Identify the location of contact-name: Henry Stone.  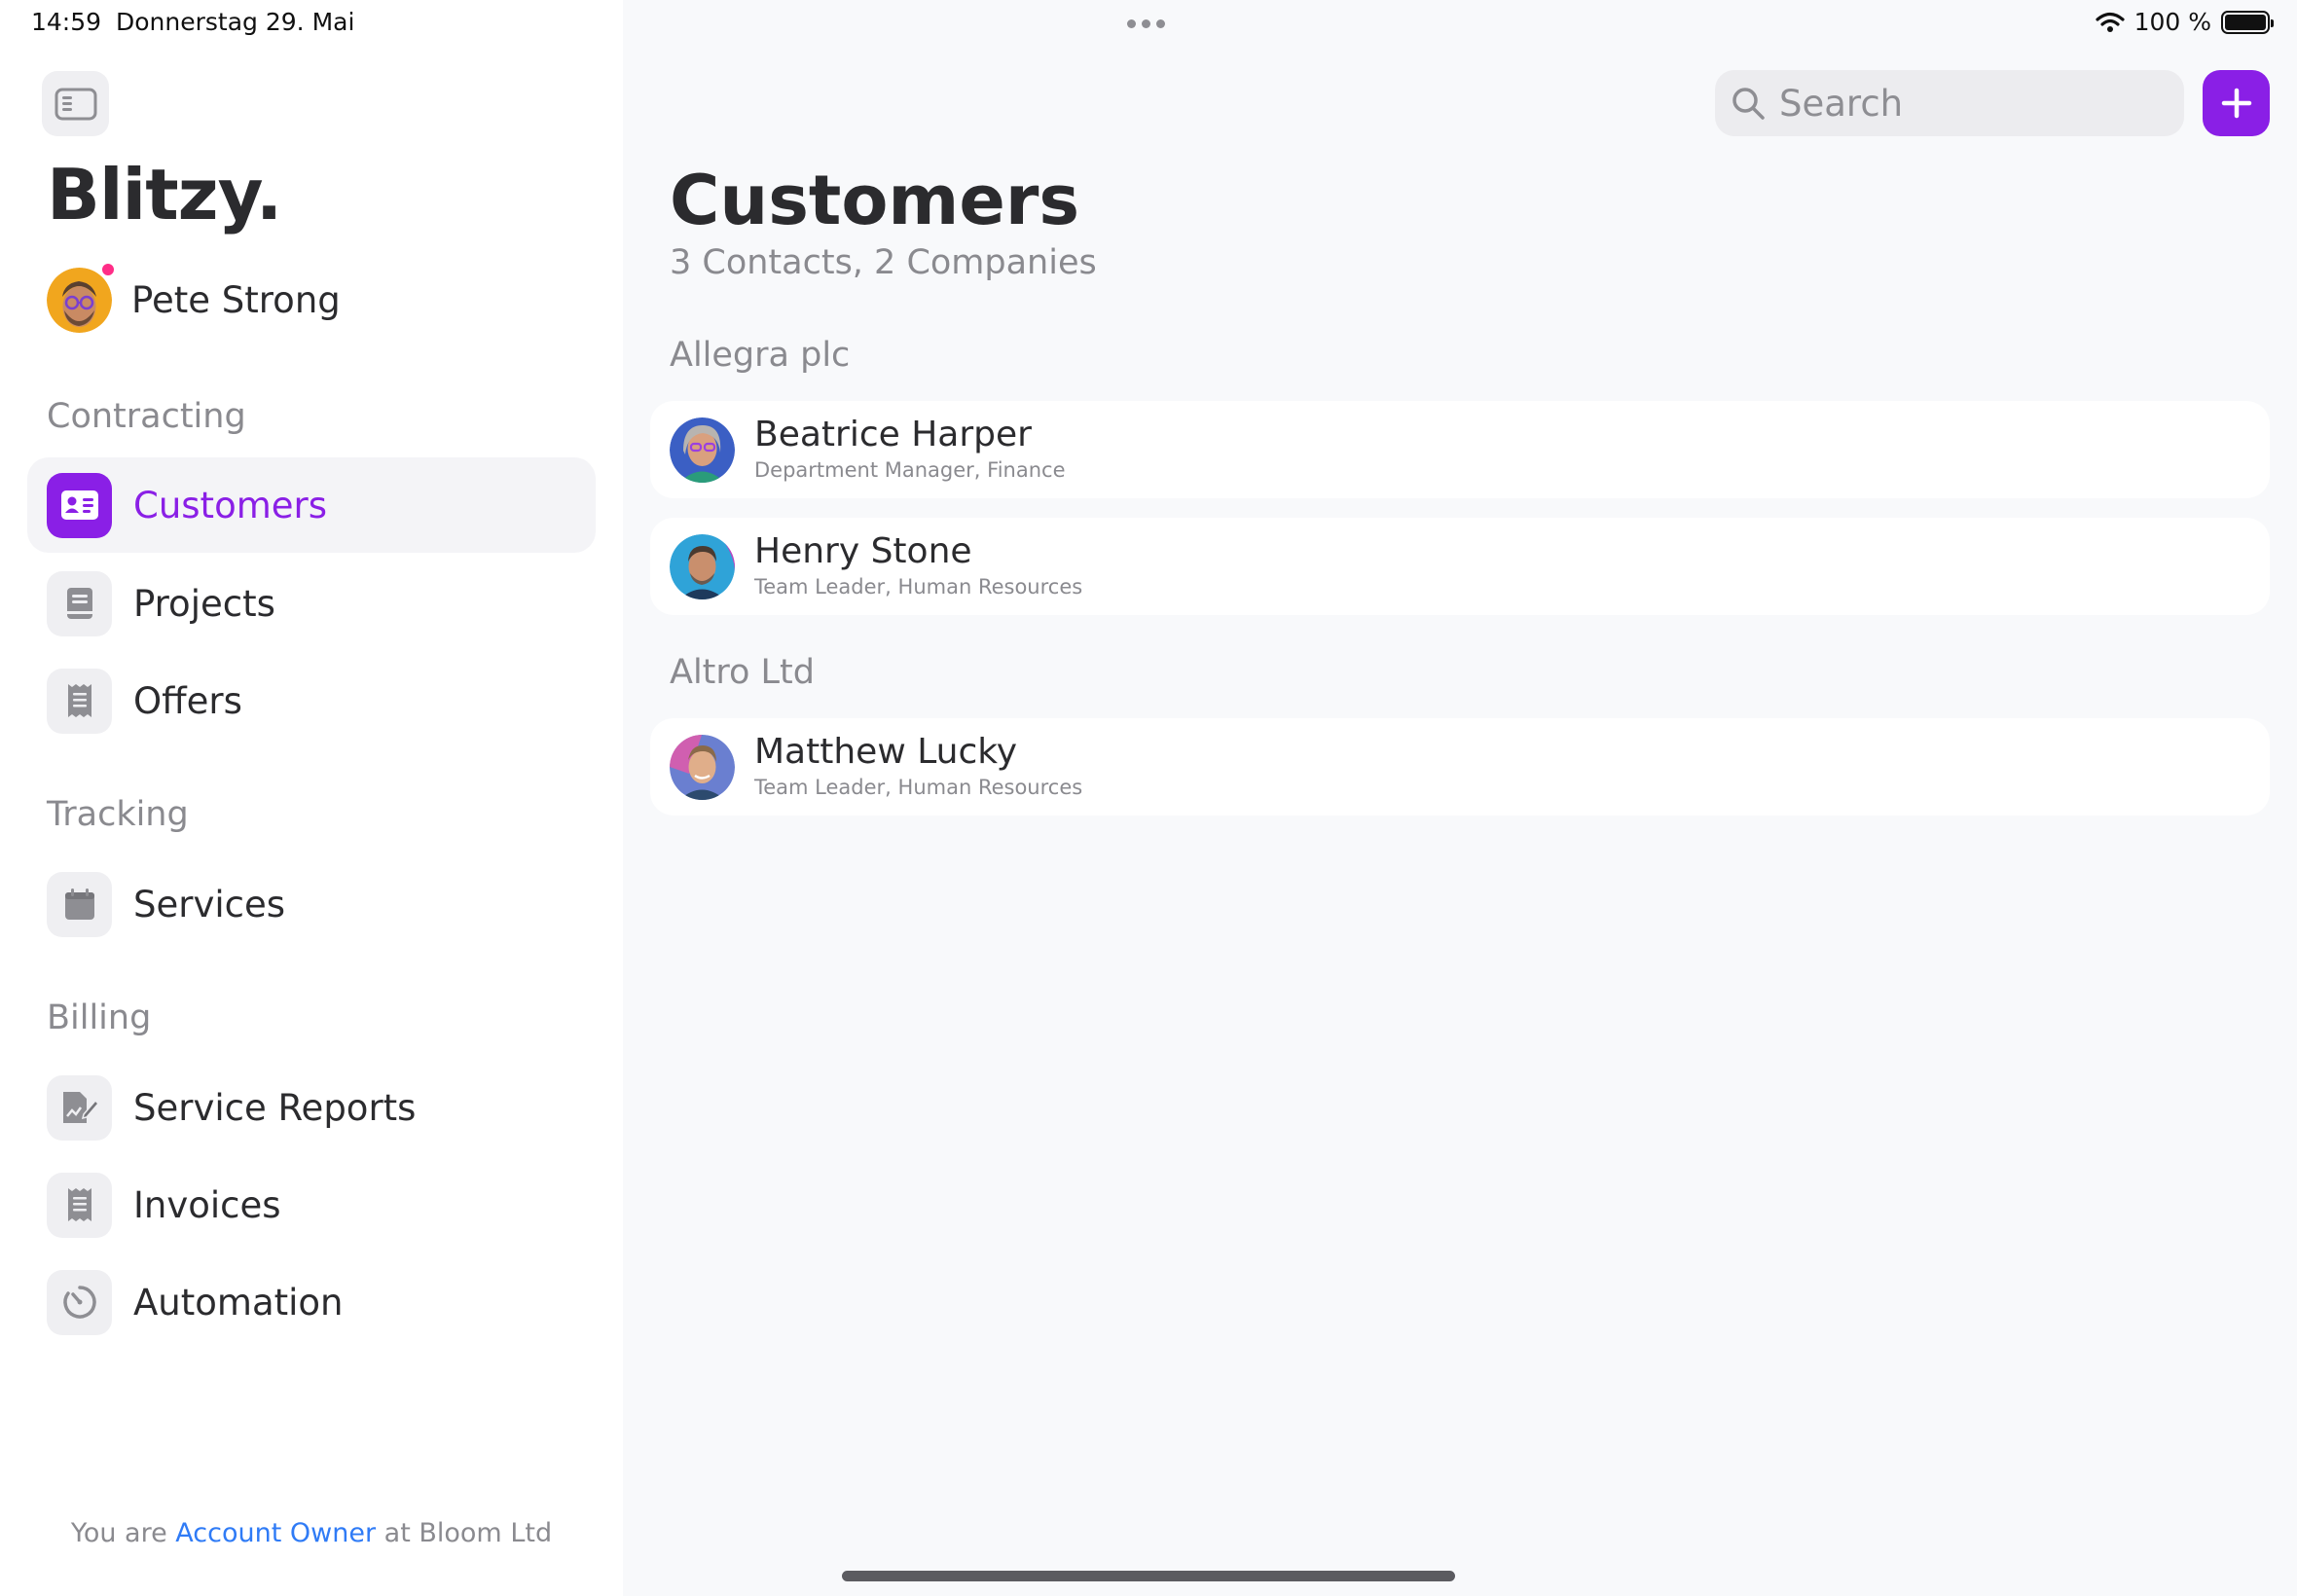
(863, 551).